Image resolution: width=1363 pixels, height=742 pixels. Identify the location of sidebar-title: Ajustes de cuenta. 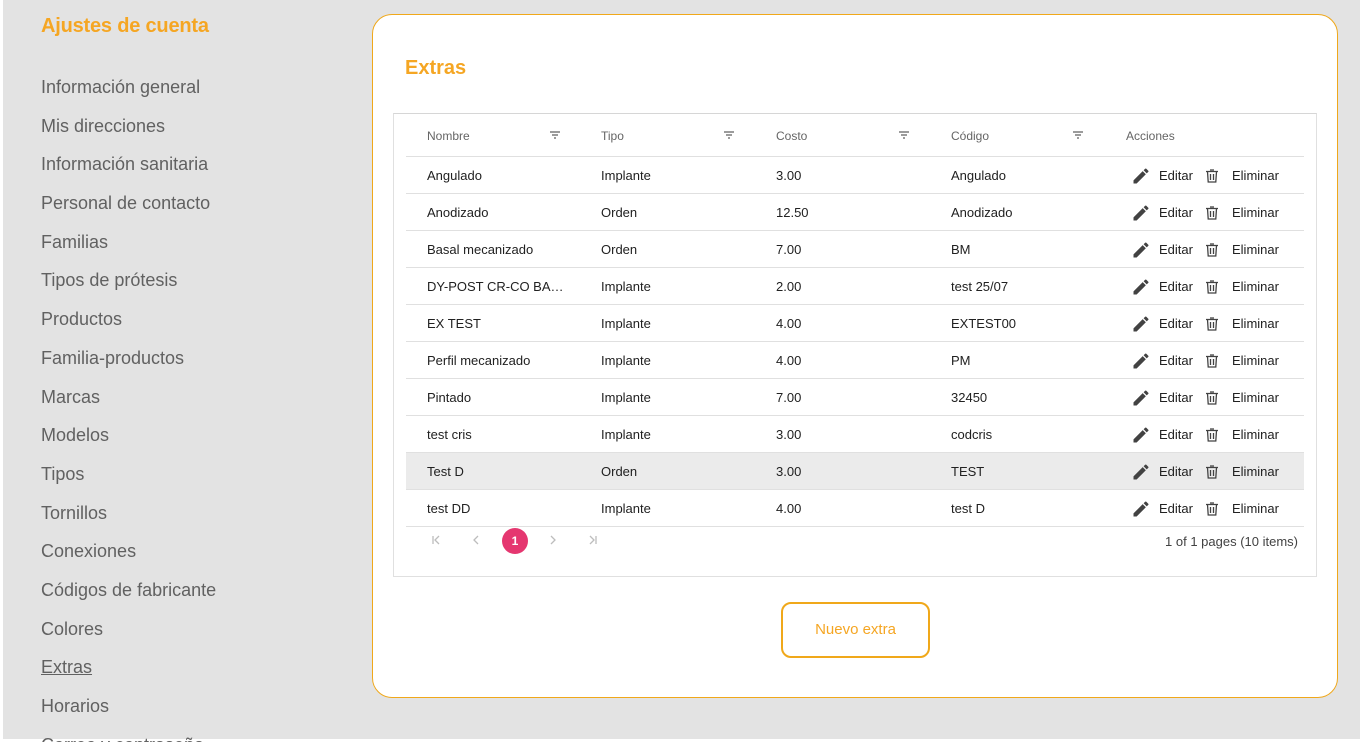
(125, 26).